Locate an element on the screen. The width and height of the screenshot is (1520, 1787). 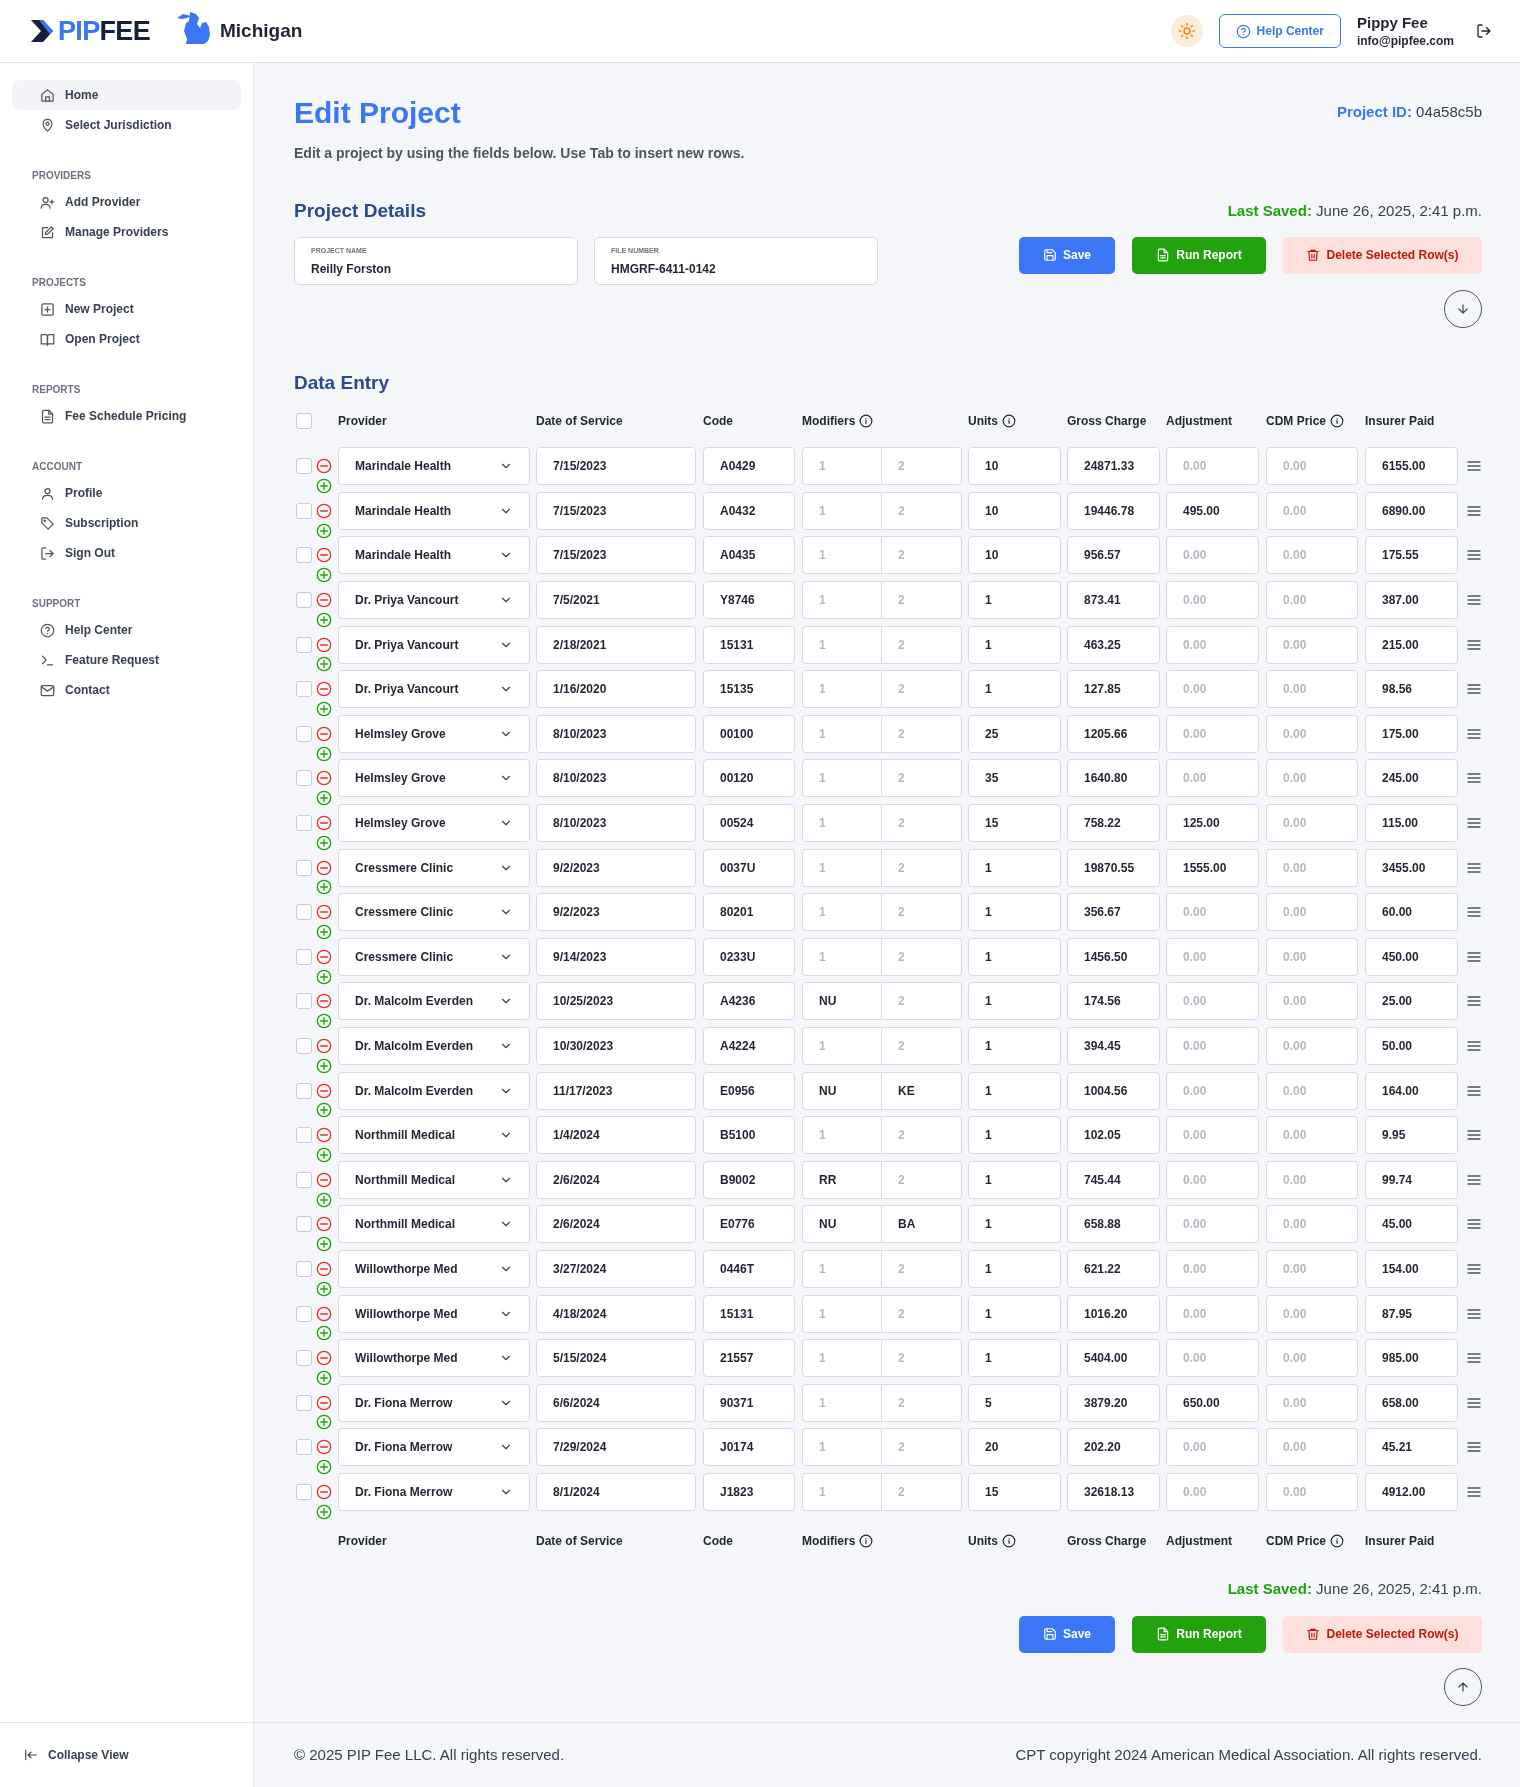
gross-charge-field: 394.45 is located at coordinates (1113, 1046).